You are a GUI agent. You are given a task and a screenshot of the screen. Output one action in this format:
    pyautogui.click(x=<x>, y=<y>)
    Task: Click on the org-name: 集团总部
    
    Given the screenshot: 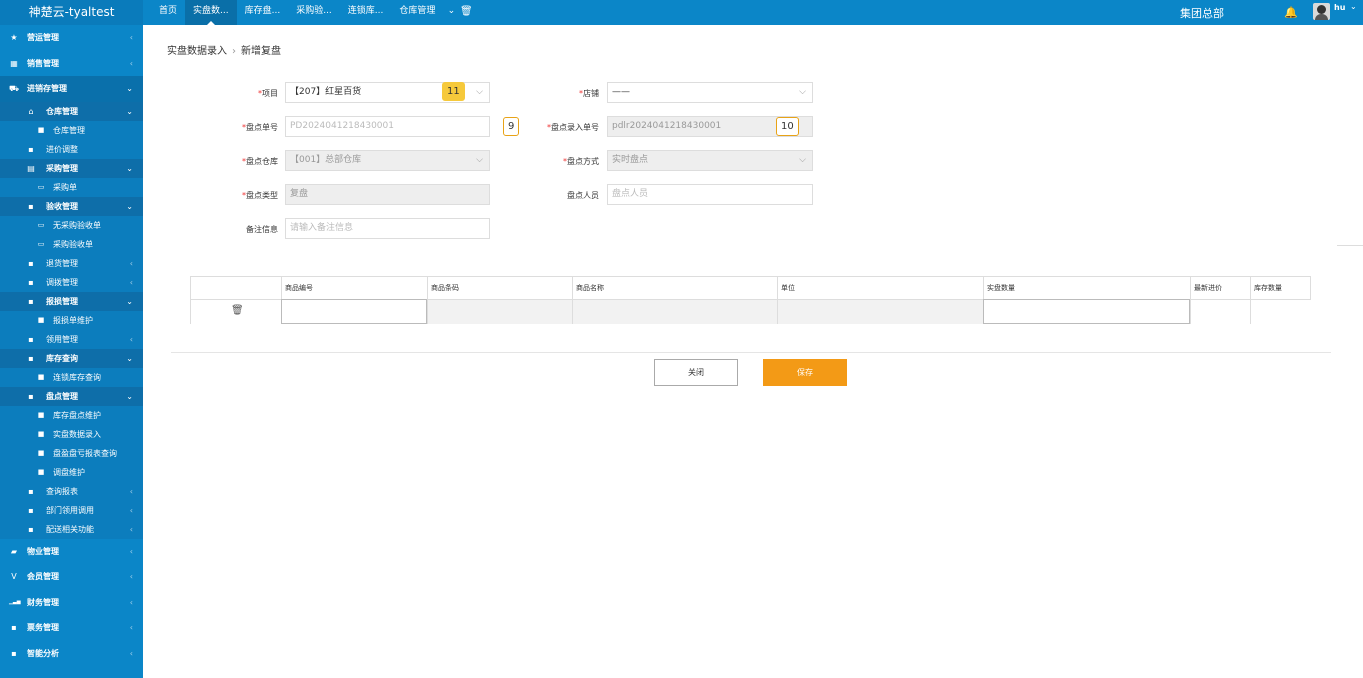 What is the action you would take?
    pyautogui.click(x=1202, y=13)
    